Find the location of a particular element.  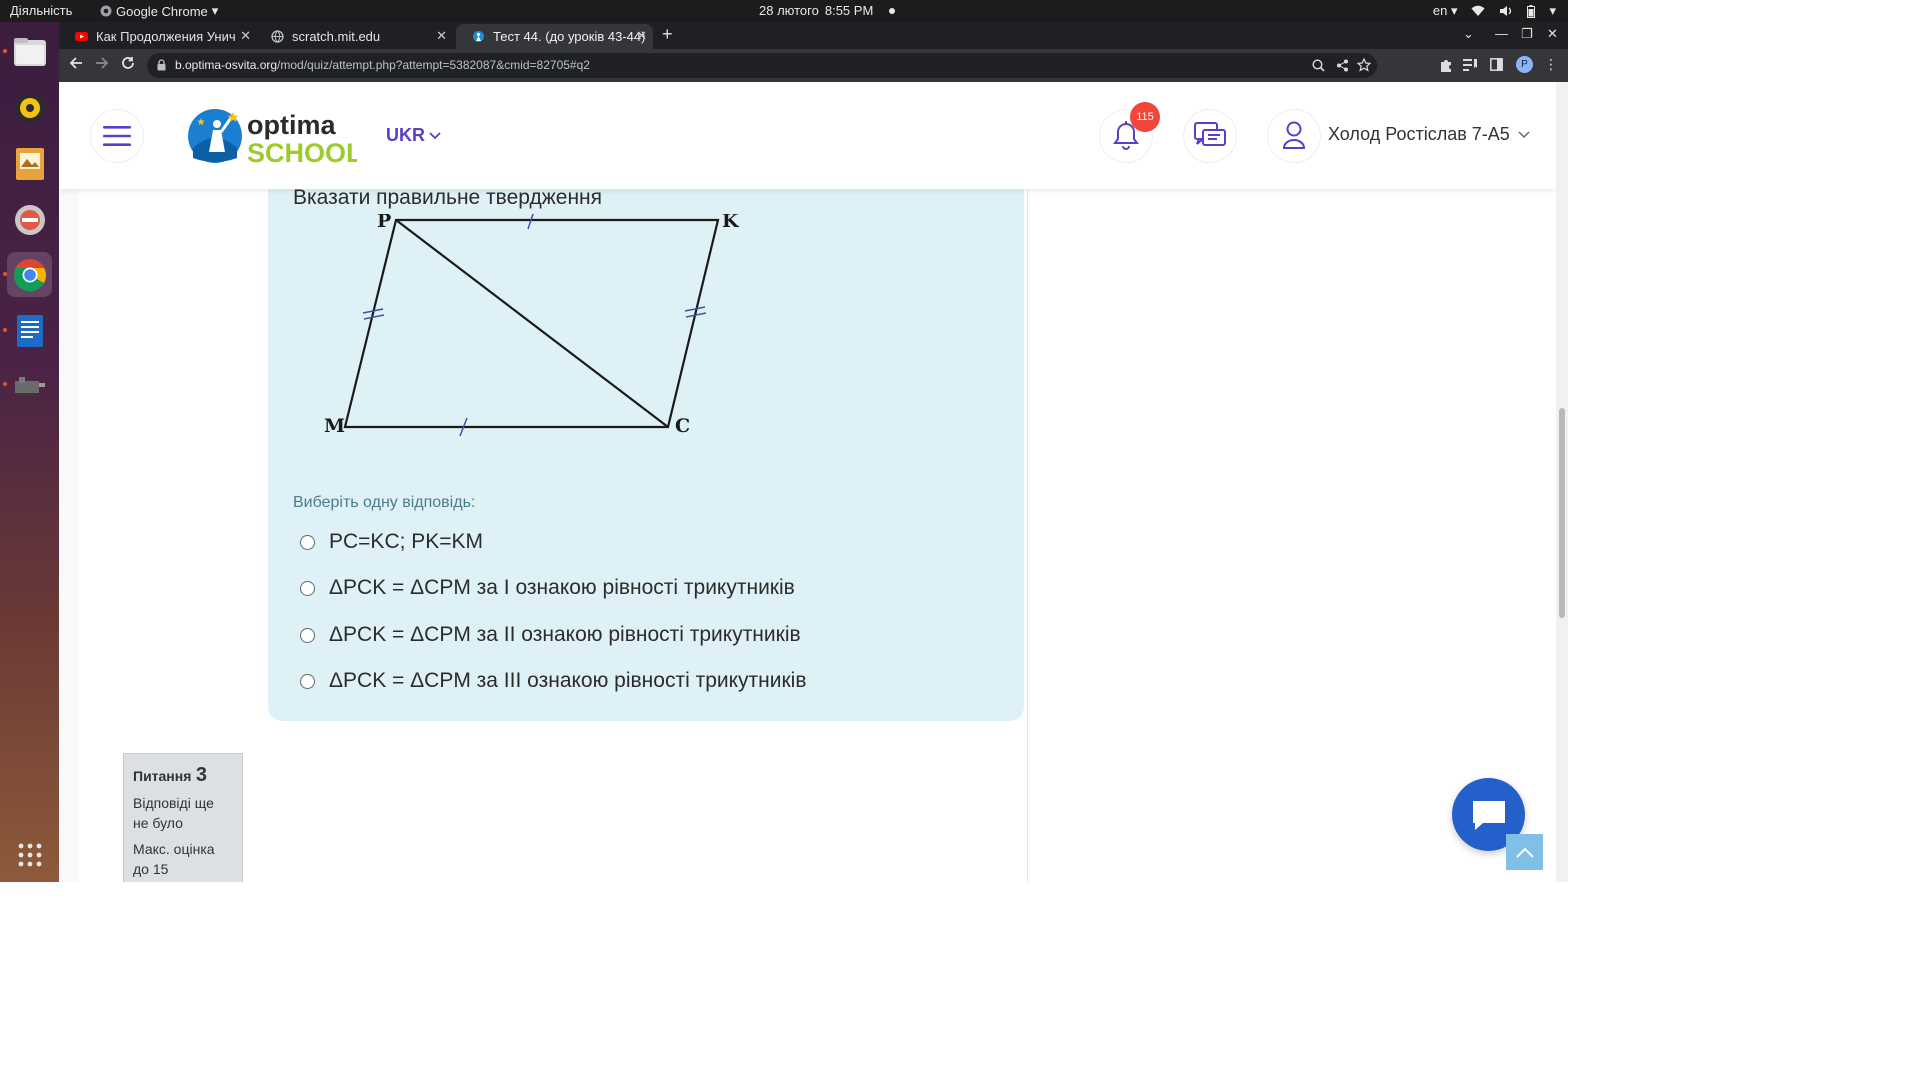

hamburger-menu-button is located at coordinates (117, 136).